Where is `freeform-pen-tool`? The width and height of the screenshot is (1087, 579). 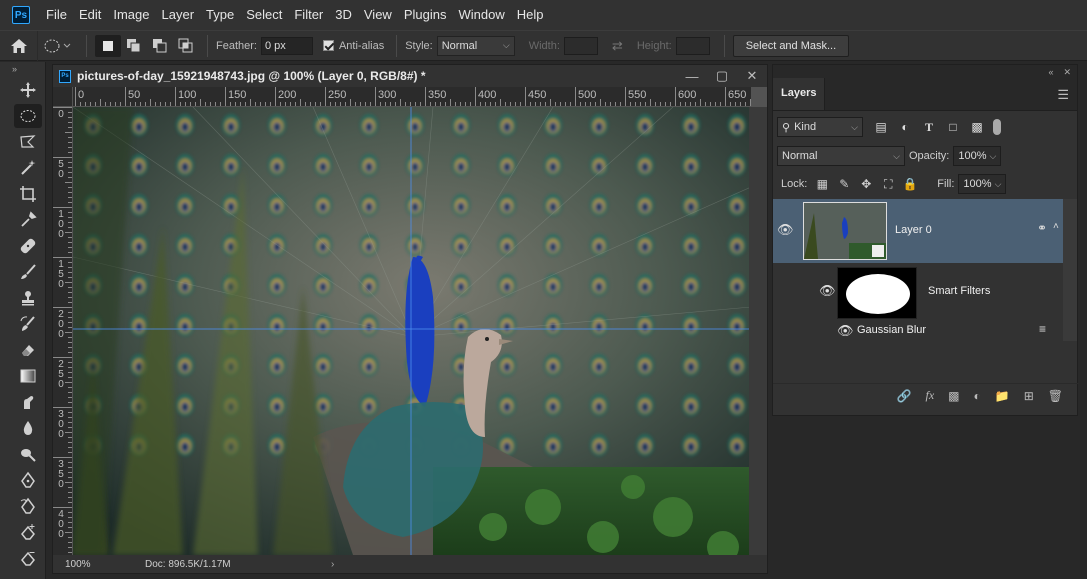 freeform-pen-tool is located at coordinates (28, 506).